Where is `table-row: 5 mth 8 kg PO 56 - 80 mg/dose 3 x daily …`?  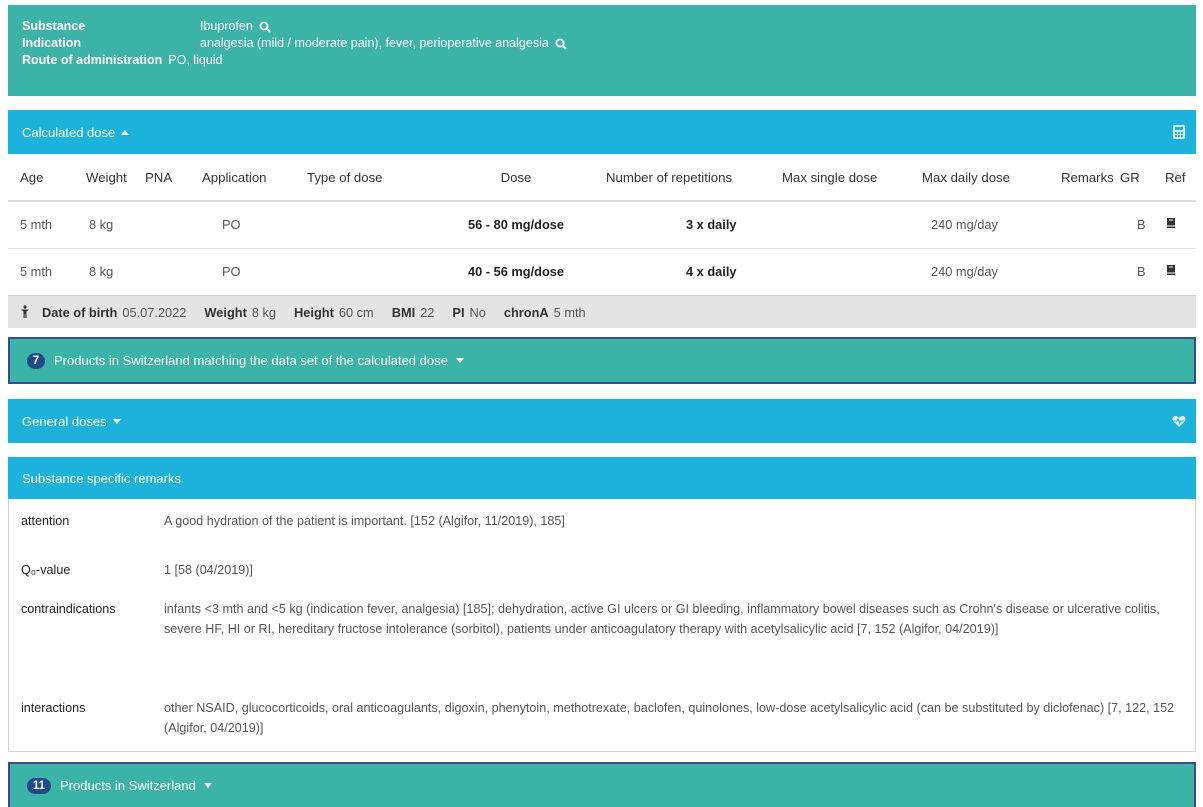
table-row: 5 mth 8 kg PO 56 - 80 mg/dose 3 x daily … is located at coordinates (602, 225).